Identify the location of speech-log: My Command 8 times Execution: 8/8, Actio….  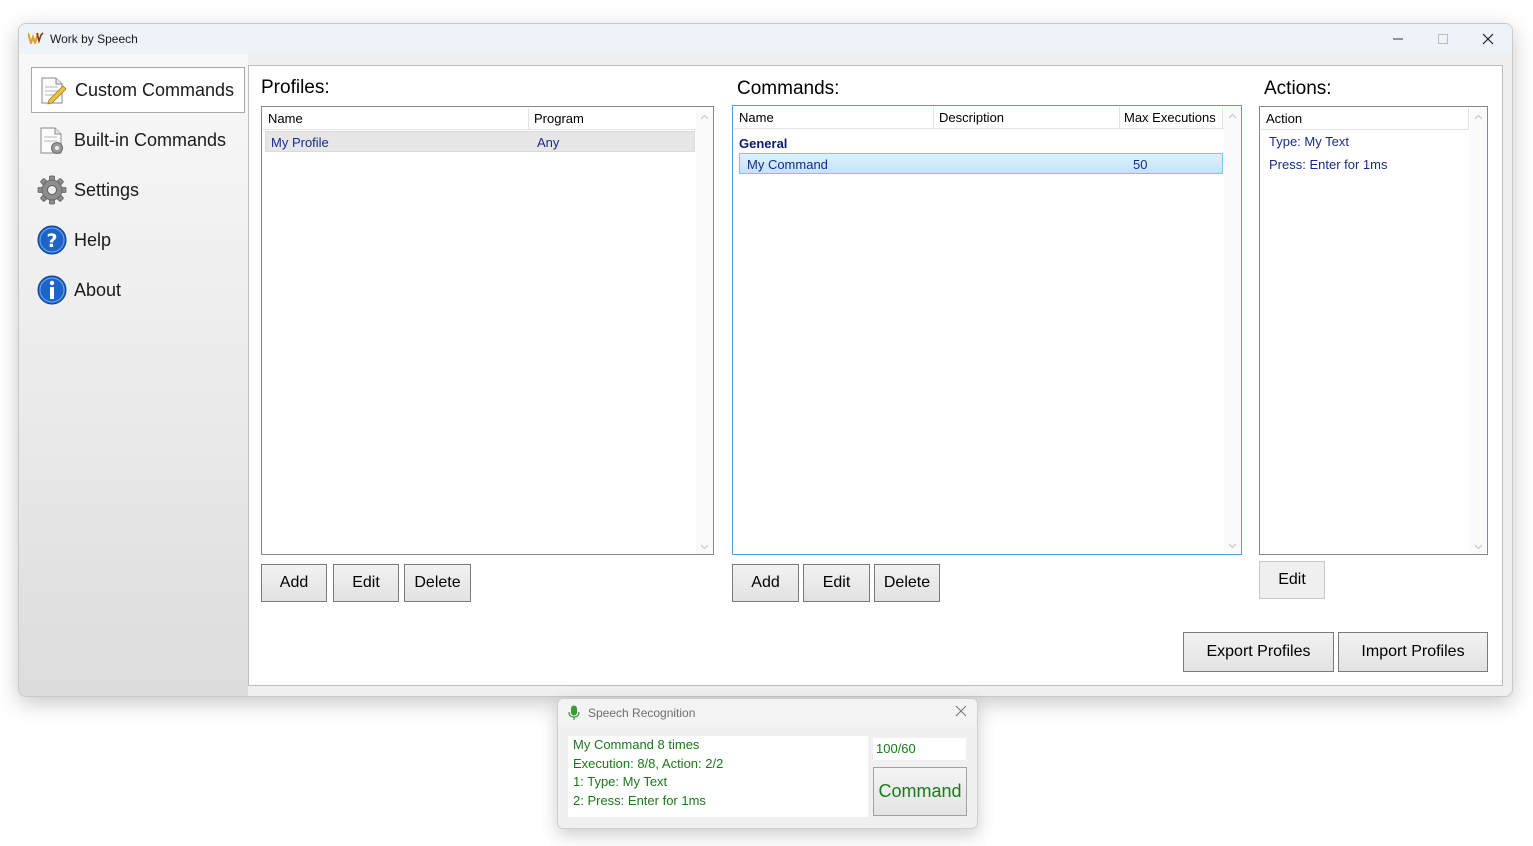
(718, 776).